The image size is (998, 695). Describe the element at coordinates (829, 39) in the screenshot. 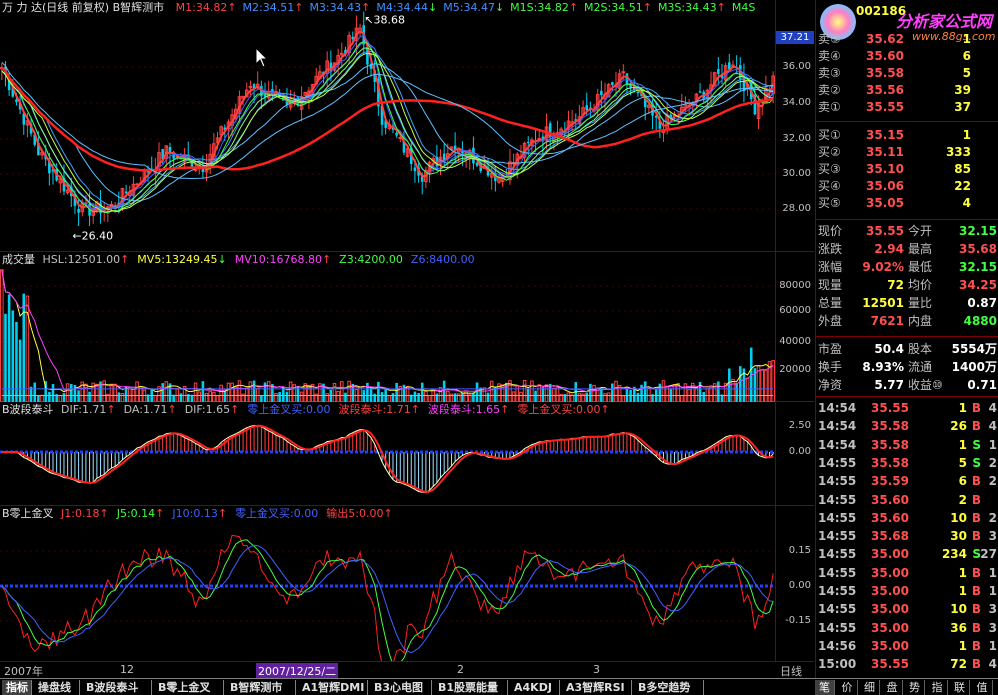

I see `sell-level-label: 卖⑤` at that location.